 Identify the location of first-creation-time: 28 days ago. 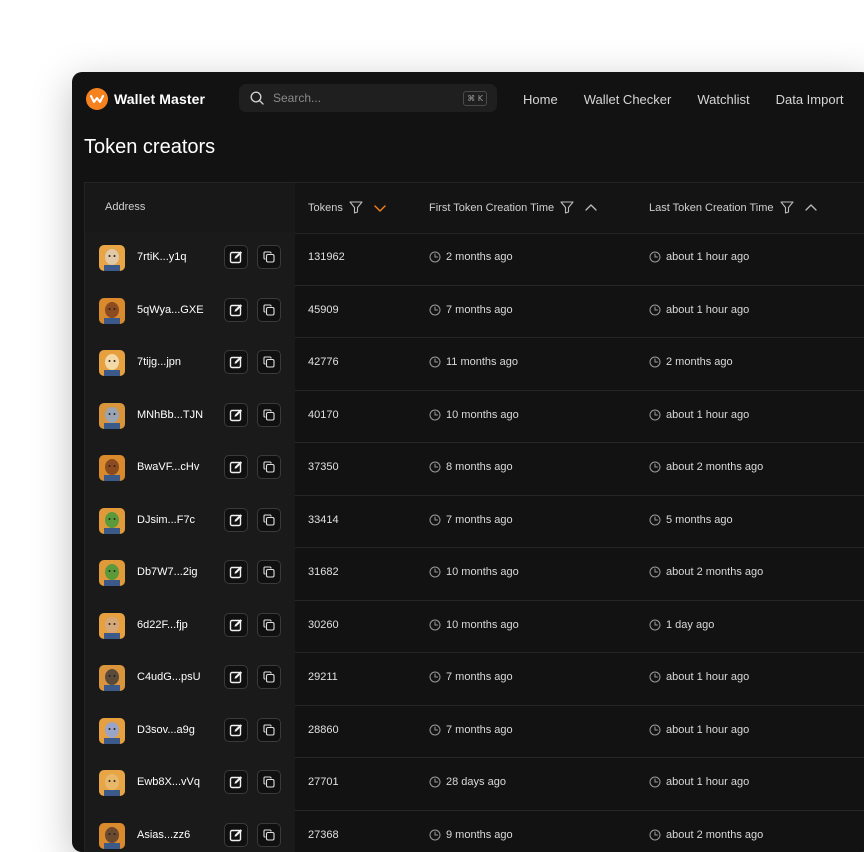
(467, 782).